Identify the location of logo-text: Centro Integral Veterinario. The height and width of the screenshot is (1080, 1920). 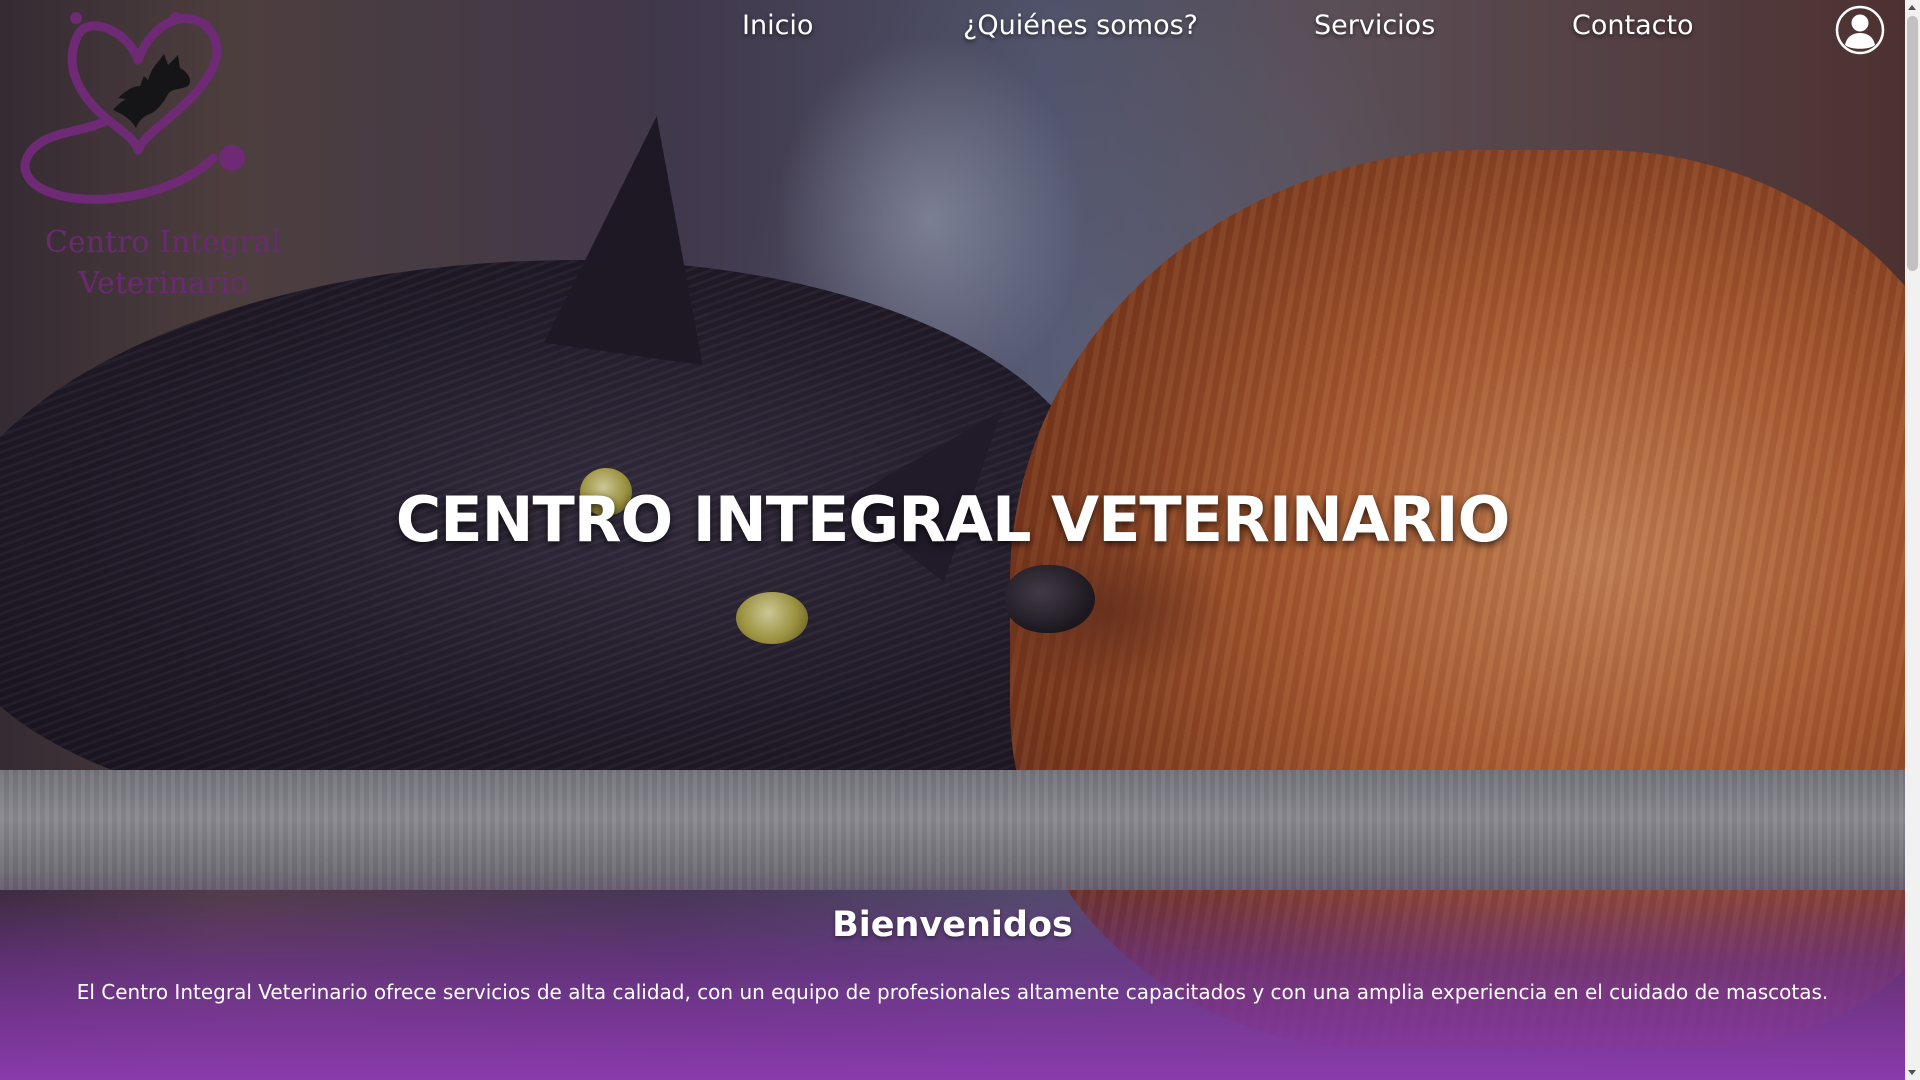
(163, 263).